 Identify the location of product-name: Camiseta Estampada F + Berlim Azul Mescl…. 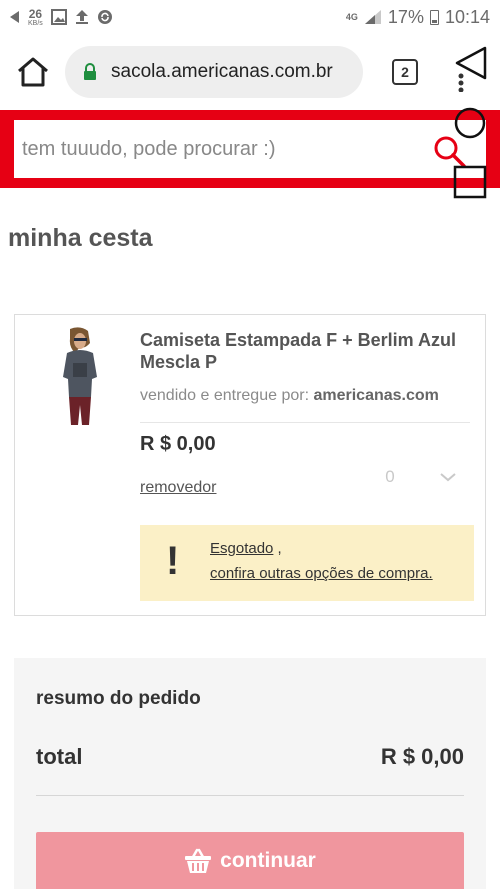
(307, 351).